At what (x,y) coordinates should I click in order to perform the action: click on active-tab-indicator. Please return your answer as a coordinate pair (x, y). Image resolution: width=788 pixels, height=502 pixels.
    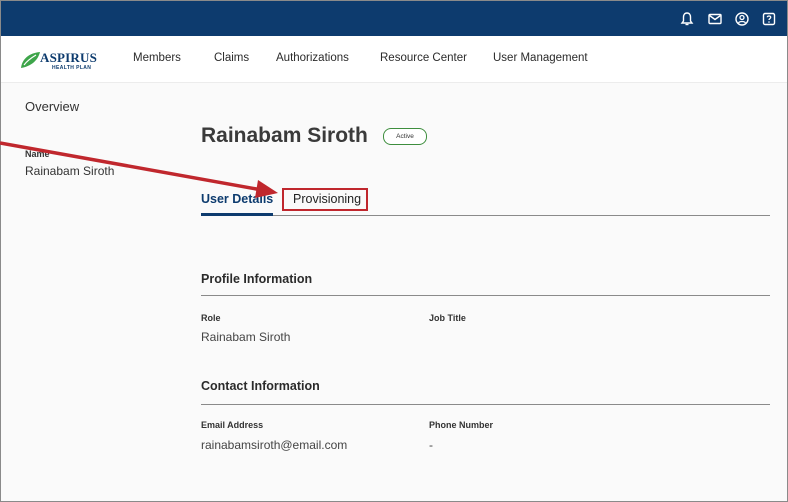
    Looking at the image, I should click on (237, 214).